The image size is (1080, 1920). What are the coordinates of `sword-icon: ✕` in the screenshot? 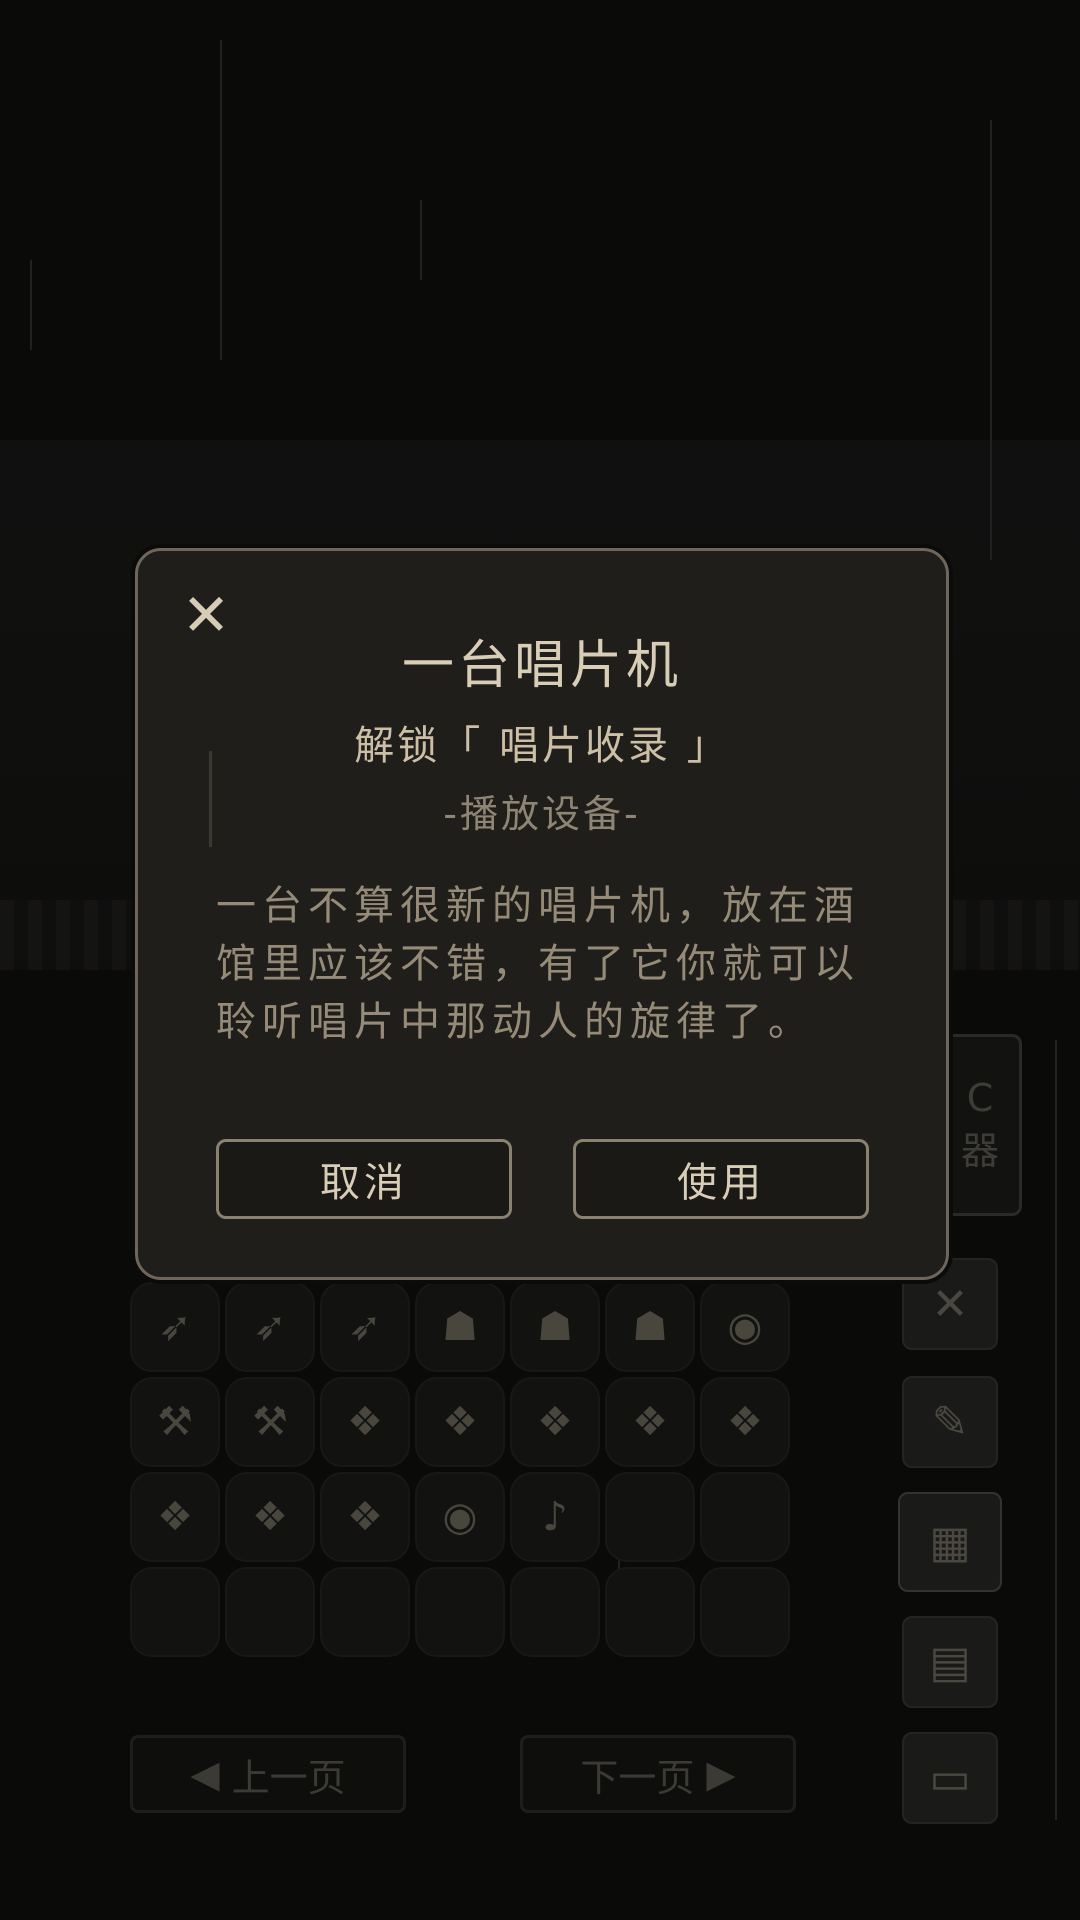 It's located at (950, 1304).